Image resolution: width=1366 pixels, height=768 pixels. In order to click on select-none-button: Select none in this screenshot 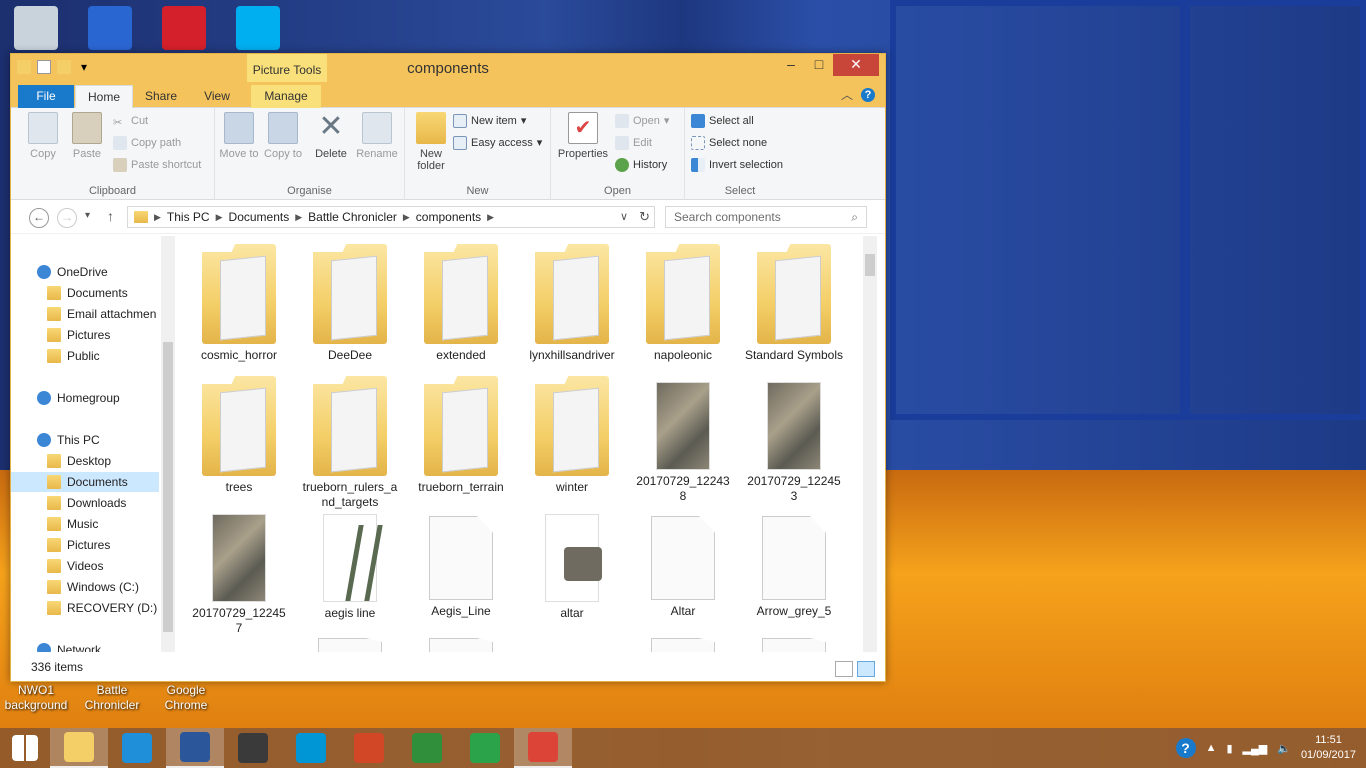, I will do `click(729, 143)`.